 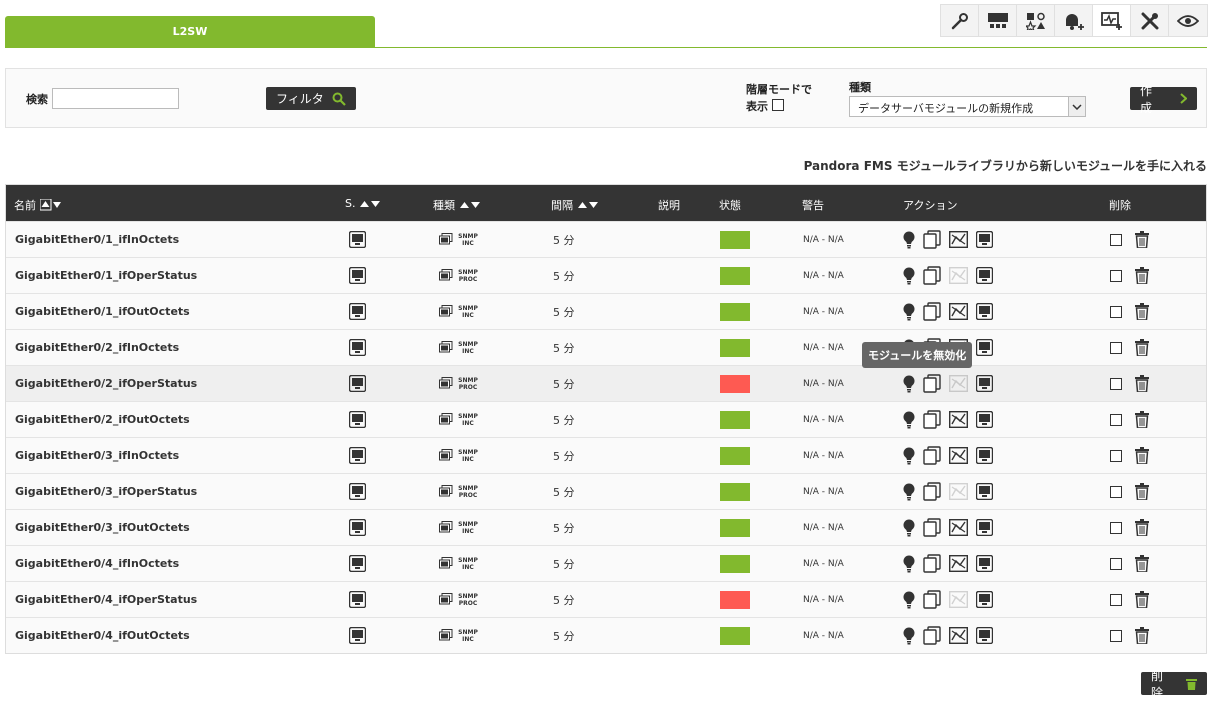 What do you see at coordinates (998, 20) in the screenshot?
I see `network-icon` at bounding box center [998, 20].